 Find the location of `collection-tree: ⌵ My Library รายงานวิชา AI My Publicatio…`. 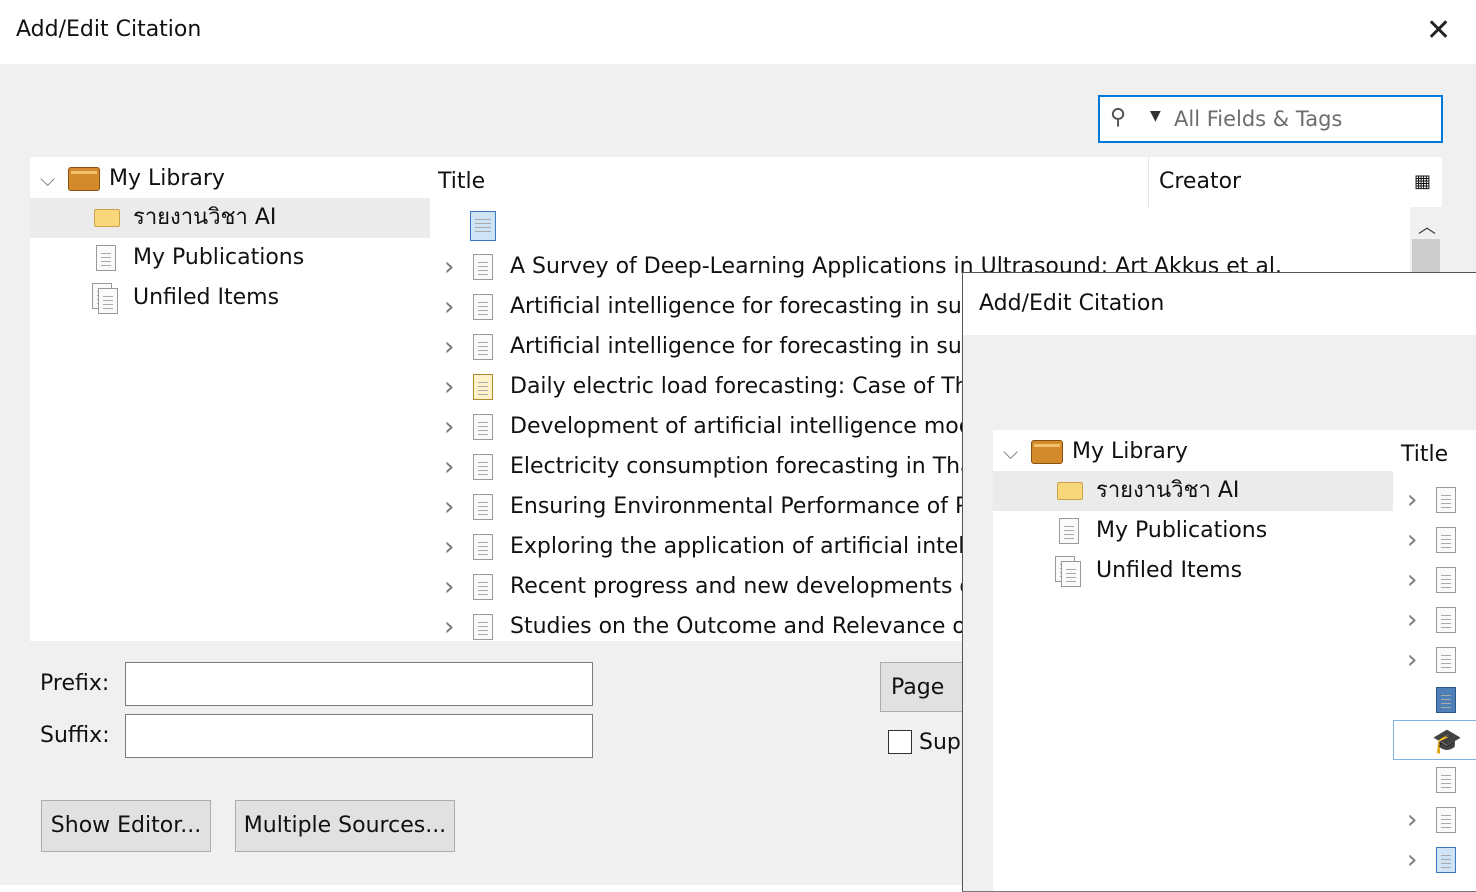

collection-tree: ⌵ My Library รายงานวิชา AI My Publicatio… is located at coordinates (230, 399).